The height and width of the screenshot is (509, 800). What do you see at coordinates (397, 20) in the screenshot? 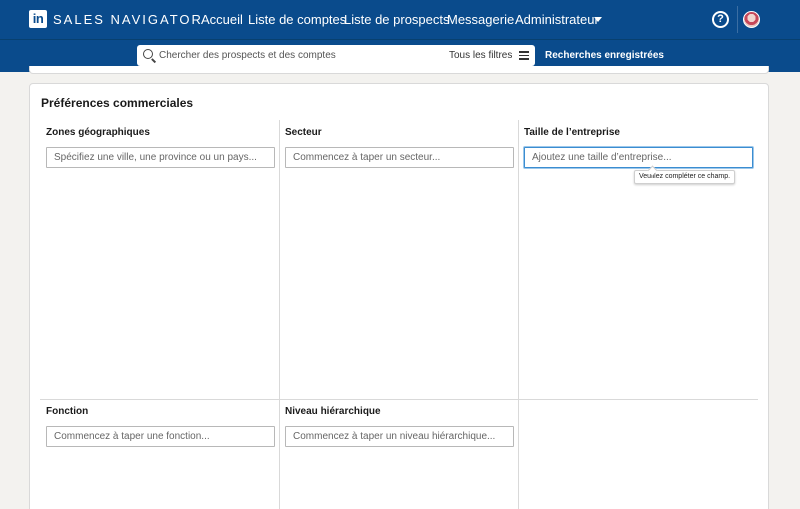
I see `nav-liste-prospects: Liste de prospects` at bounding box center [397, 20].